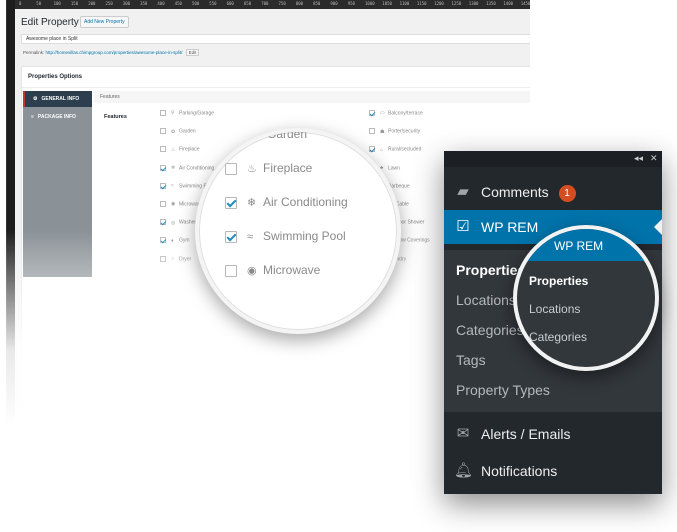 The height and width of the screenshot is (532, 677). What do you see at coordinates (104, 22) in the screenshot?
I see `add-new-property-button: Add New Property` at bounding box center [104, 22].